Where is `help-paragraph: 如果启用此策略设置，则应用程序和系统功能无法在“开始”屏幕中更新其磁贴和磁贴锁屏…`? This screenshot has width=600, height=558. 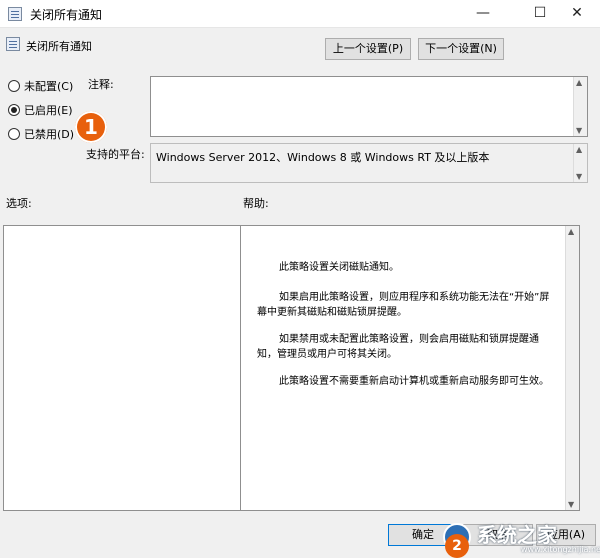
help-paragraph: 如果启用此策略设置，则应用程序和系统功能无法在“开始”屏幕中更新其磁贴和磁贴锁屏… is located at coordinates (403, 305).